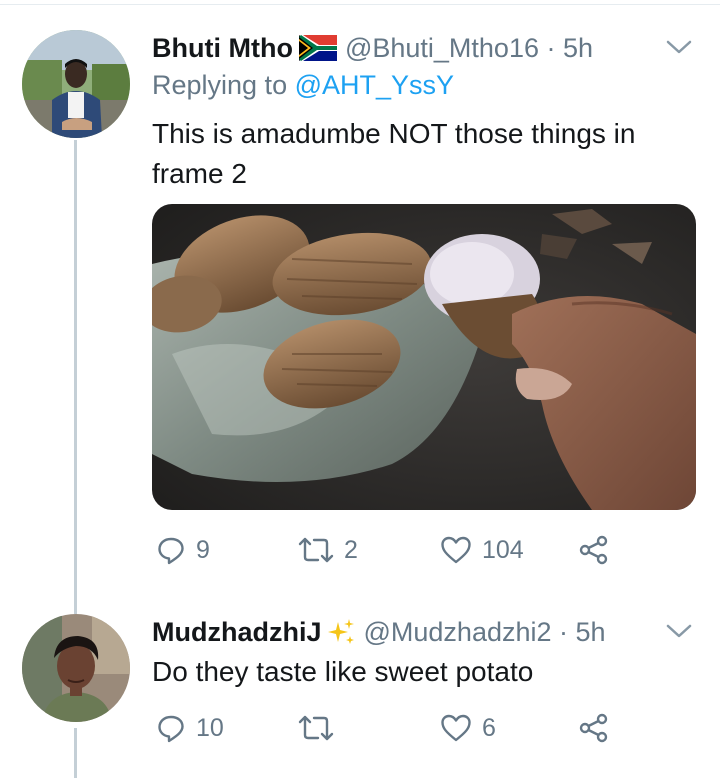 This screenshot has height=778, width=720. Describe the element at coordinates (374, 85) in the screenshot. I see `replying-to-link: @AHT_YssY` at that location.